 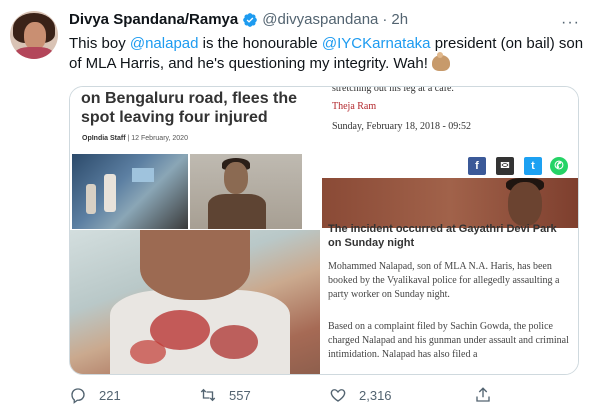 What do you see at coordinates (95, 395) in the screenshot?
I see `reply-button: 221` at bounding box center [95, 395].